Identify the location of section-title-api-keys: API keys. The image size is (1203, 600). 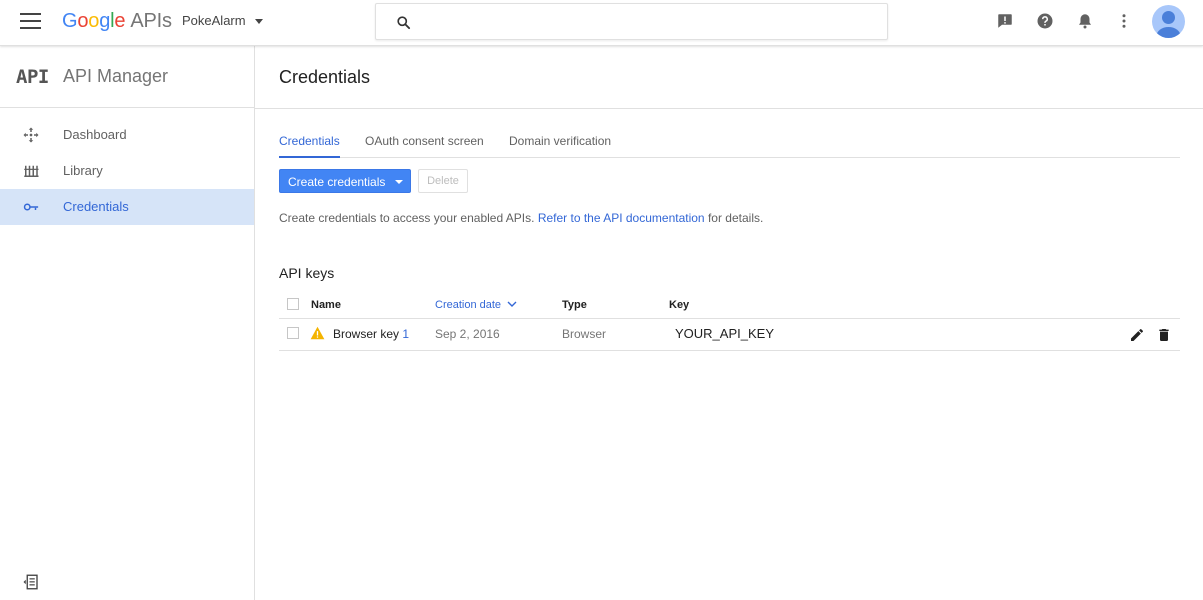
(307, 273).